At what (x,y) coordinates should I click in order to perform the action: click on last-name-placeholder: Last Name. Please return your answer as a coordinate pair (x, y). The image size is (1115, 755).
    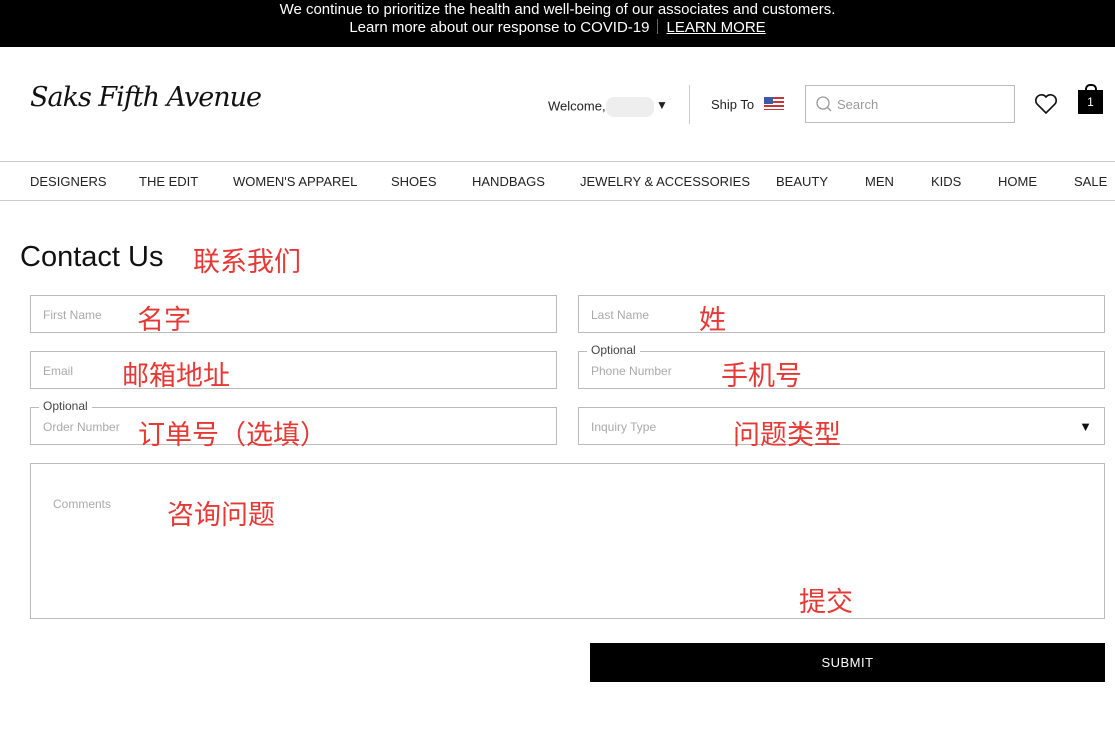
    Looking at the image, I should click on (620, 315).